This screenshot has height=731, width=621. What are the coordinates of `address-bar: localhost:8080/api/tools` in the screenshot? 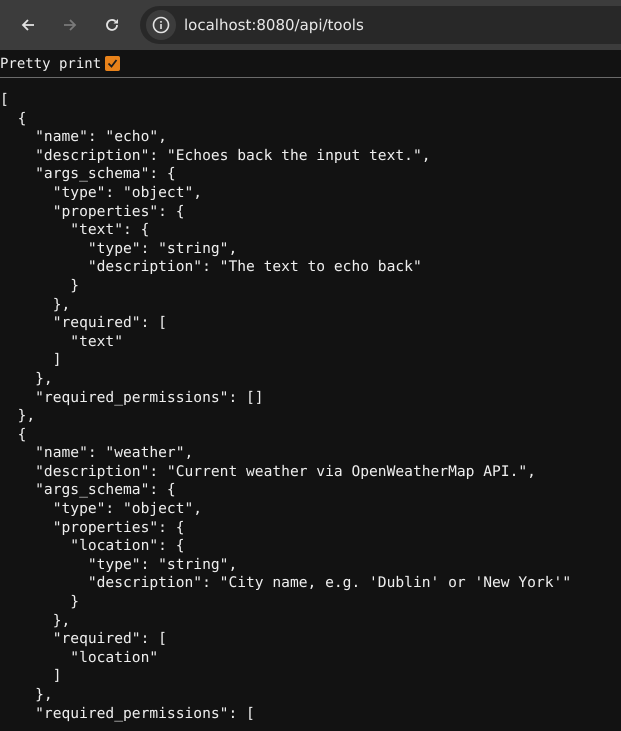 It's located at (380, 25).